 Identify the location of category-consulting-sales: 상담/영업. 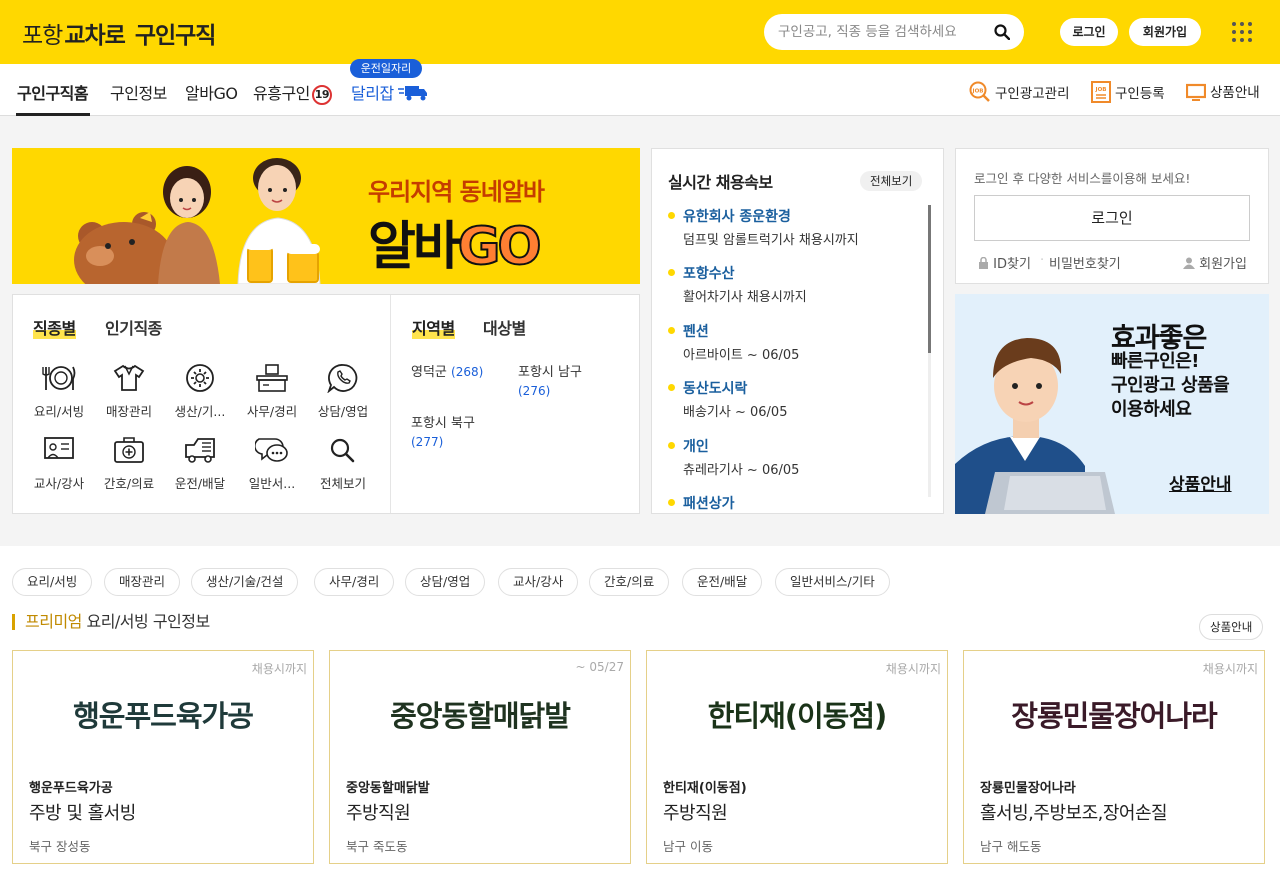
(343, 391).